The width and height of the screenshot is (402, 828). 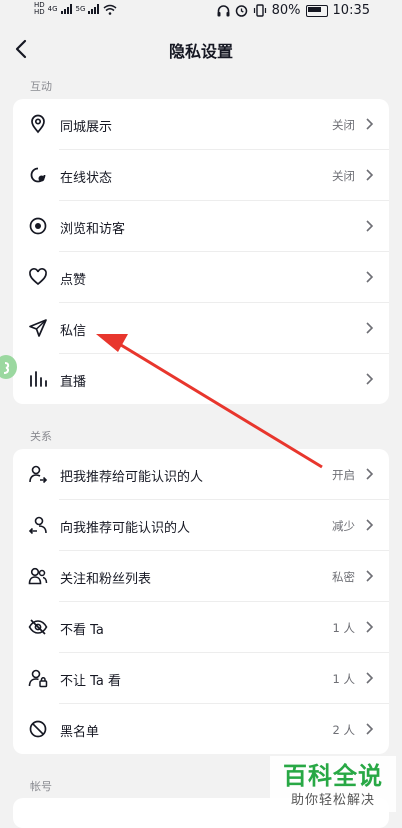 I want to click on setting-label: 直播, so click(x=73, y=382).